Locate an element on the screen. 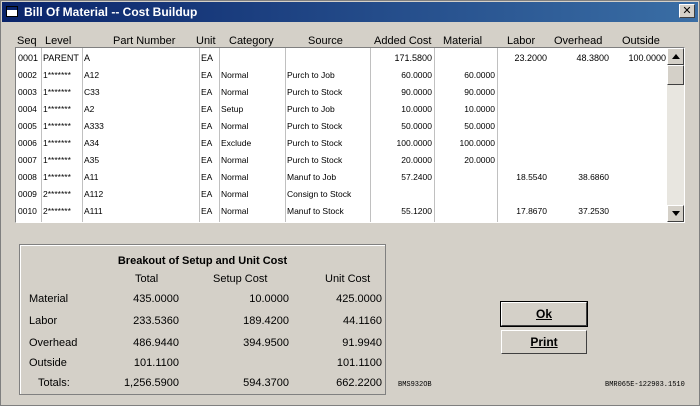 This screenshot has width=700, height=406. col-header-overhead: Overhead is located at coordinates (578, 41).